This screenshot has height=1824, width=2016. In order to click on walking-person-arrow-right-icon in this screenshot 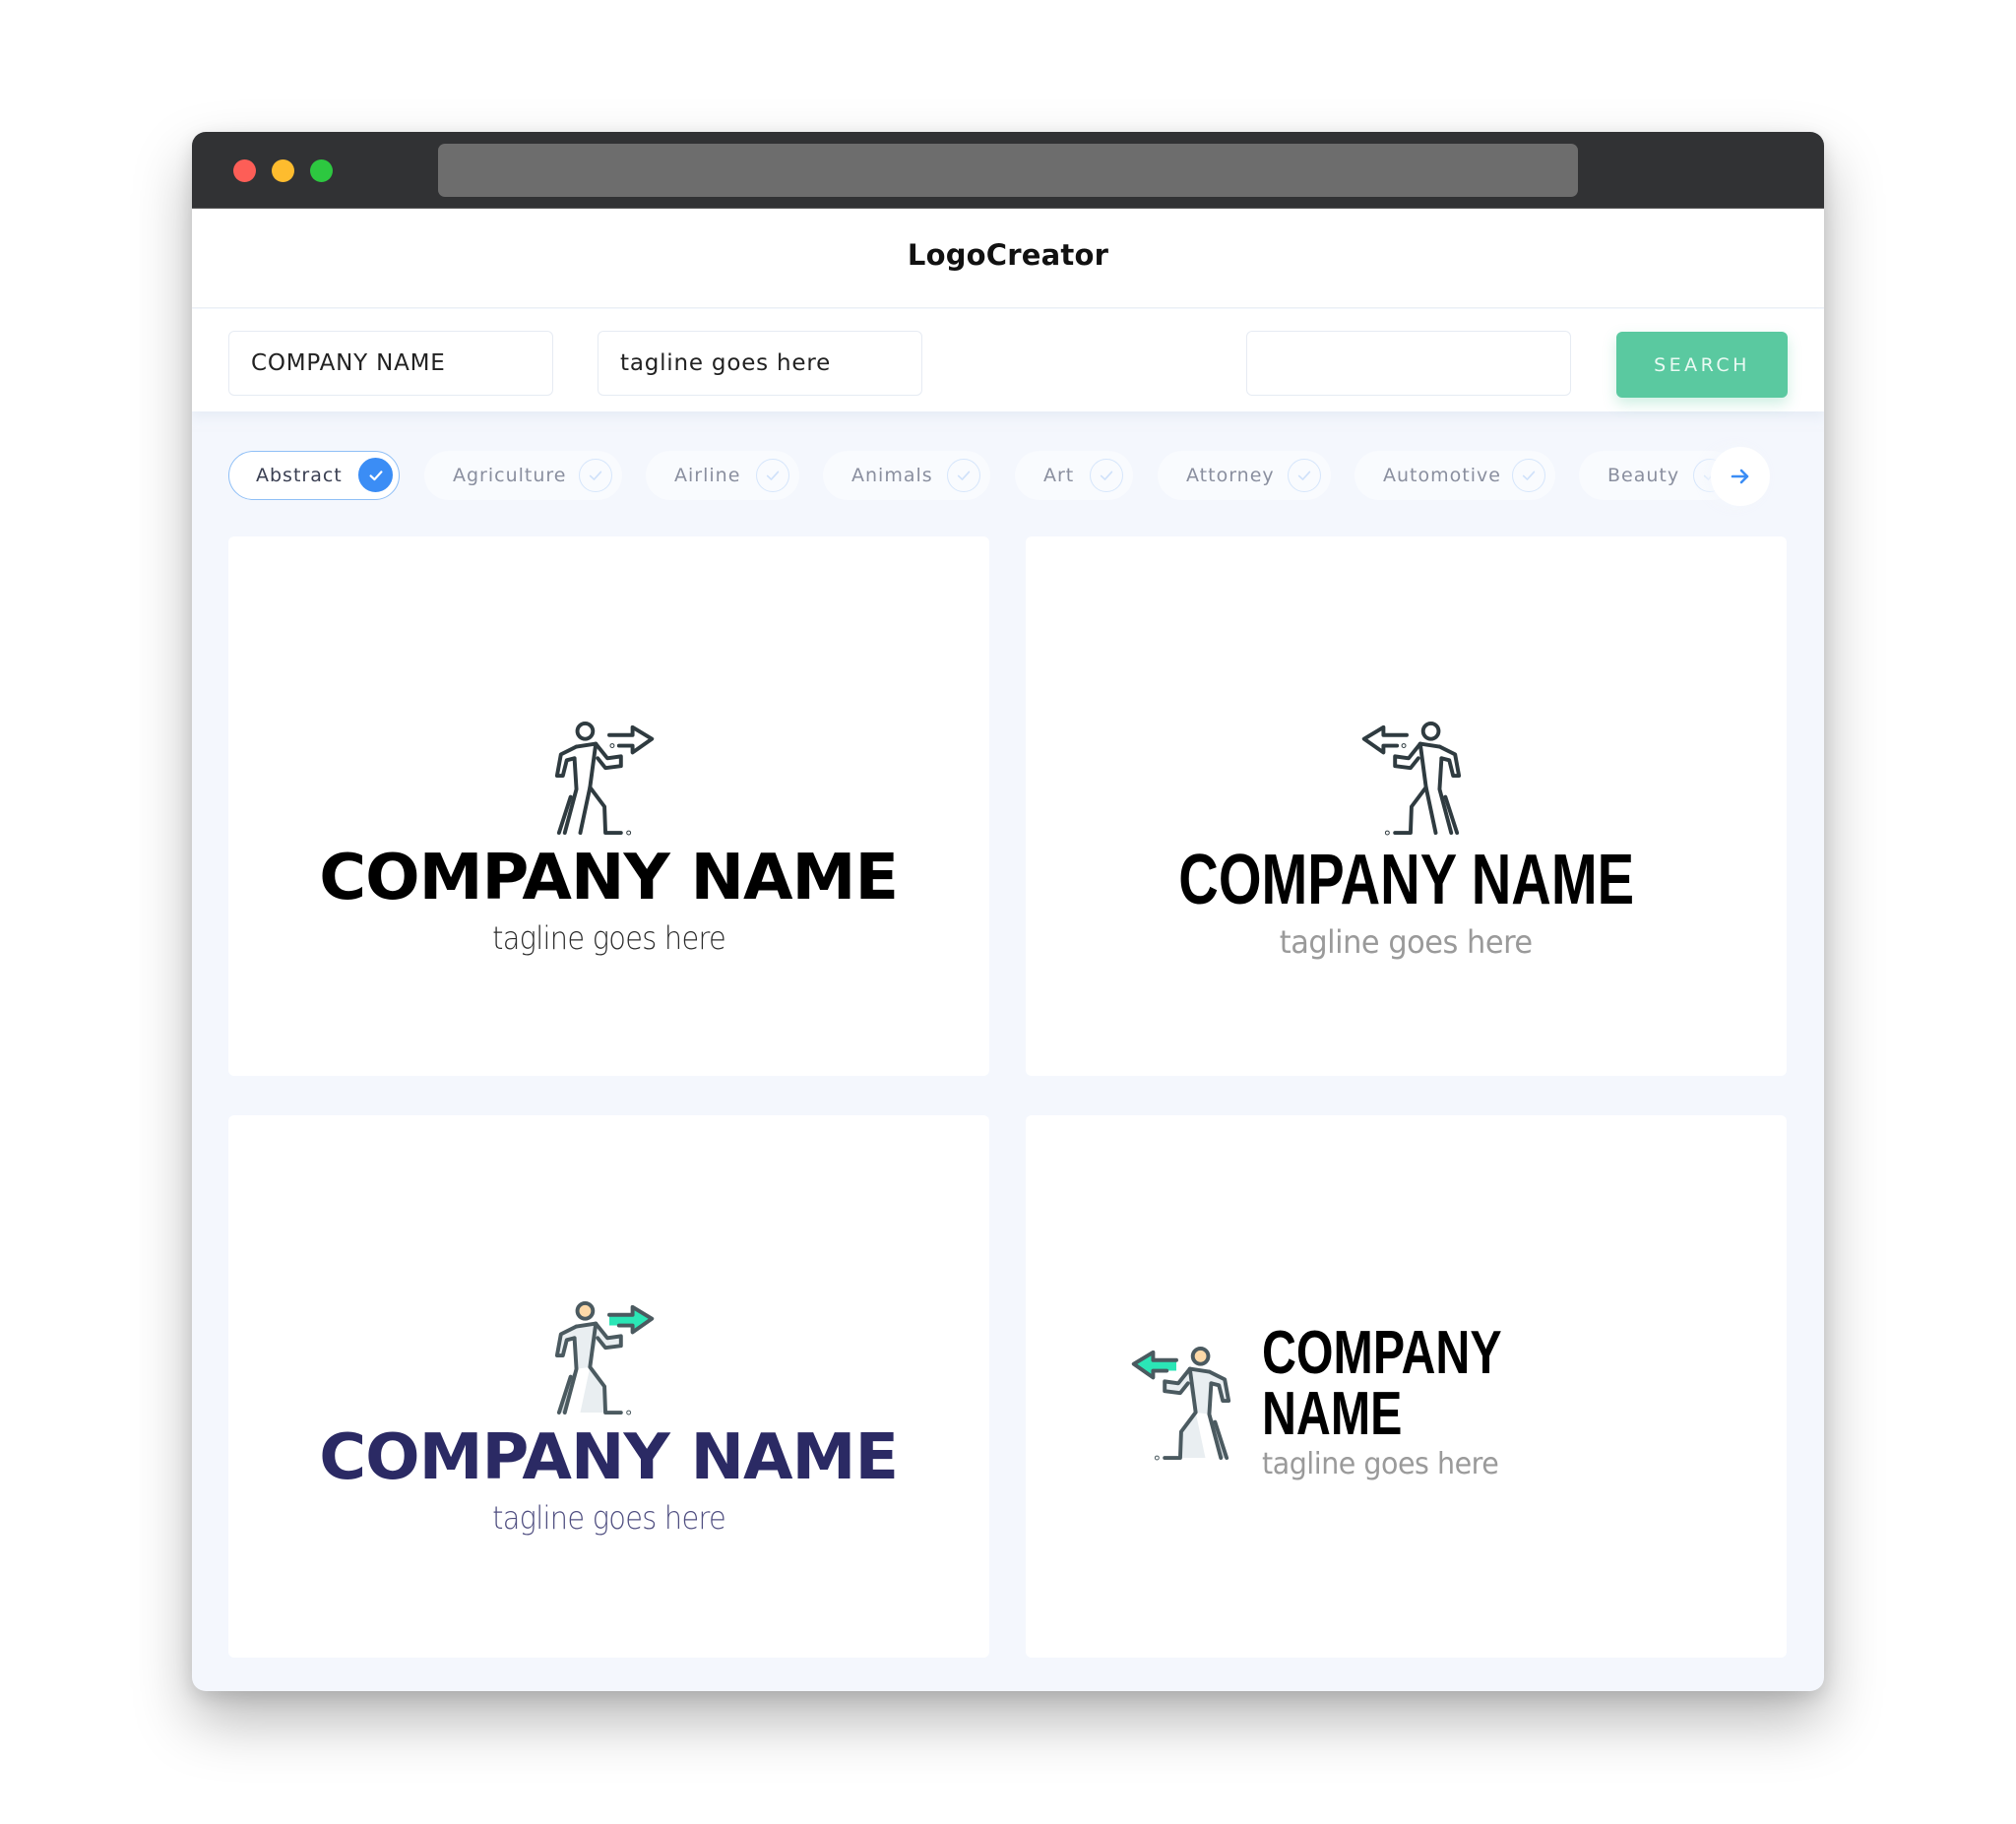, I will do `click(604, 778)`.